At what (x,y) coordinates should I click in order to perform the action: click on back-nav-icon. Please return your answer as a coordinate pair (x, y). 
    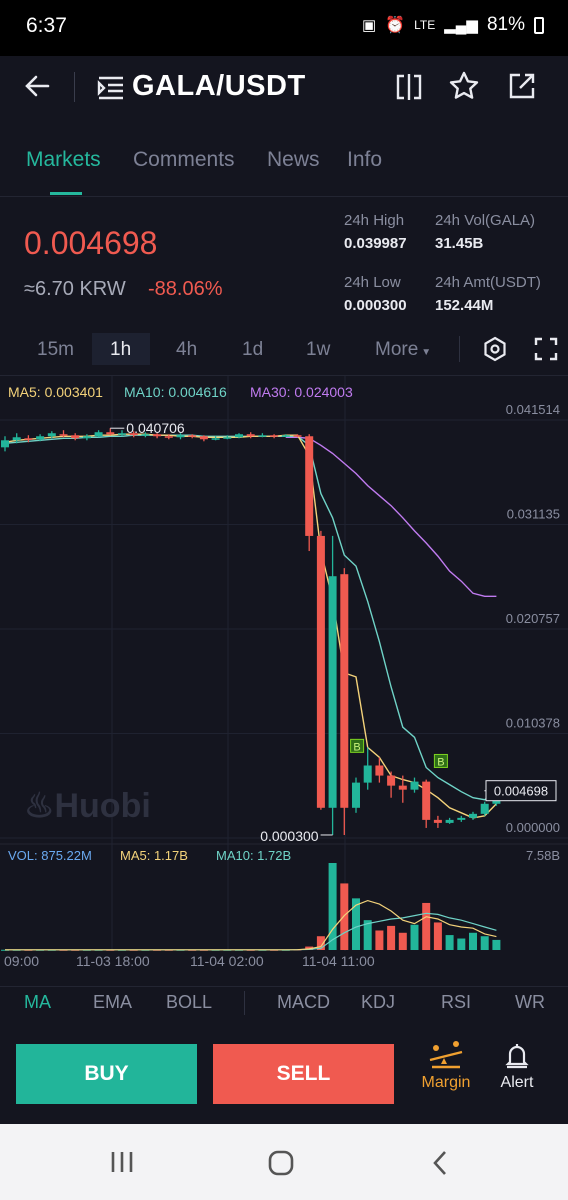
    Looking at the image, I should click on (440, 1163).